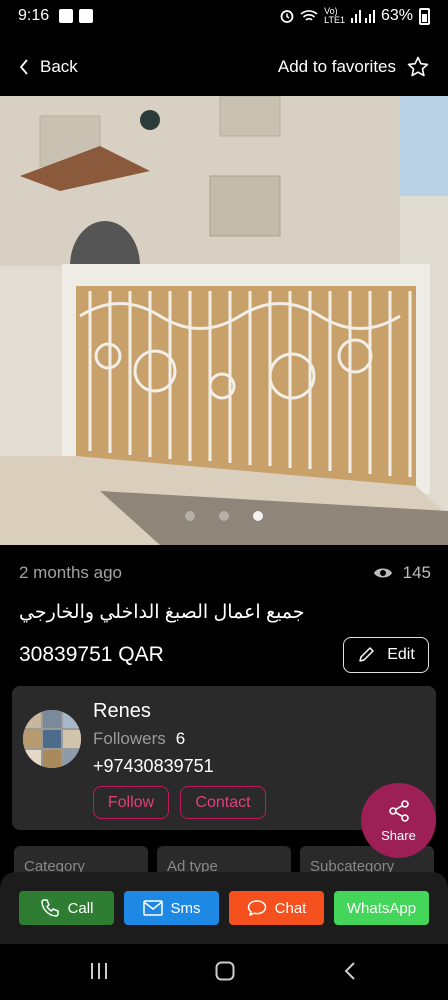 The height and width of the screenshot is (1000, 448). I want to click on favorites-label: Add to favorites, so click(336, 66).